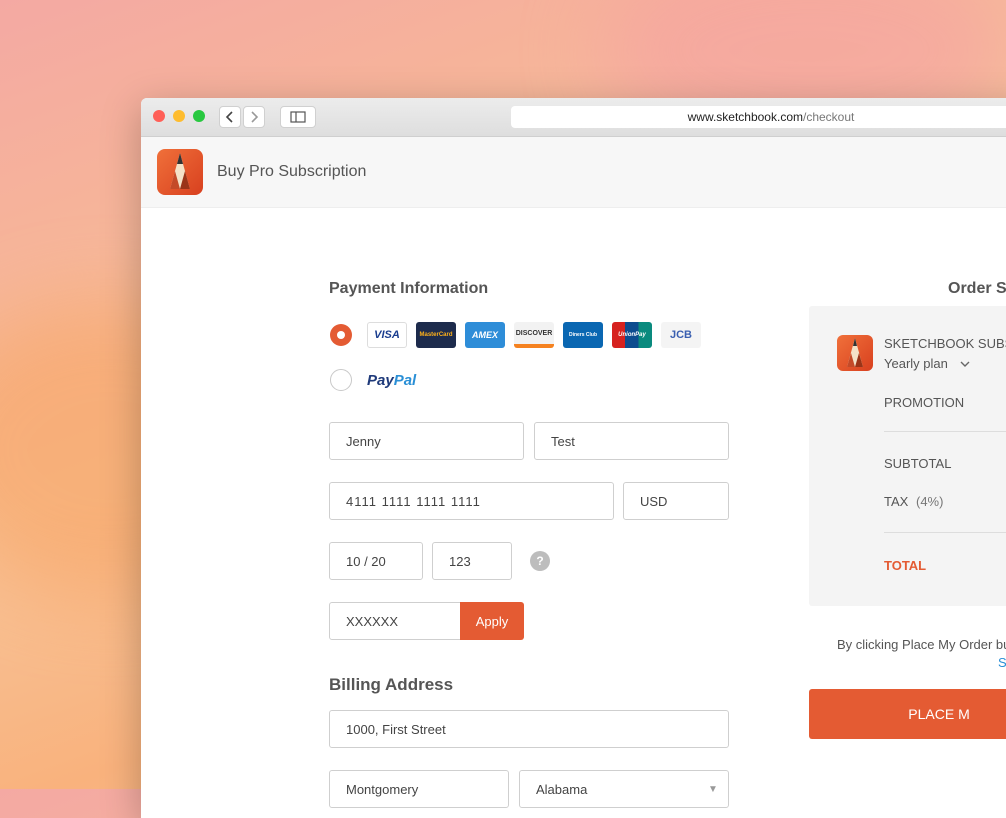  I want to click on chevron-right-icon, so click(255, 117).